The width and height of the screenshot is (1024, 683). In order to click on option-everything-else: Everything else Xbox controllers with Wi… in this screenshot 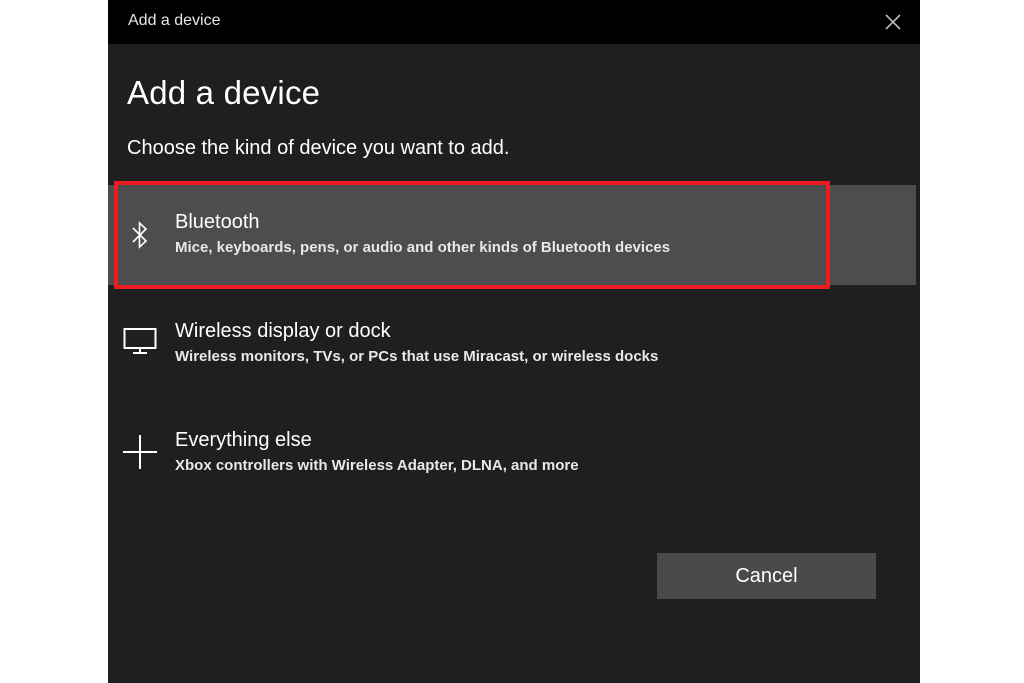, I will do `click(512, 454)`.